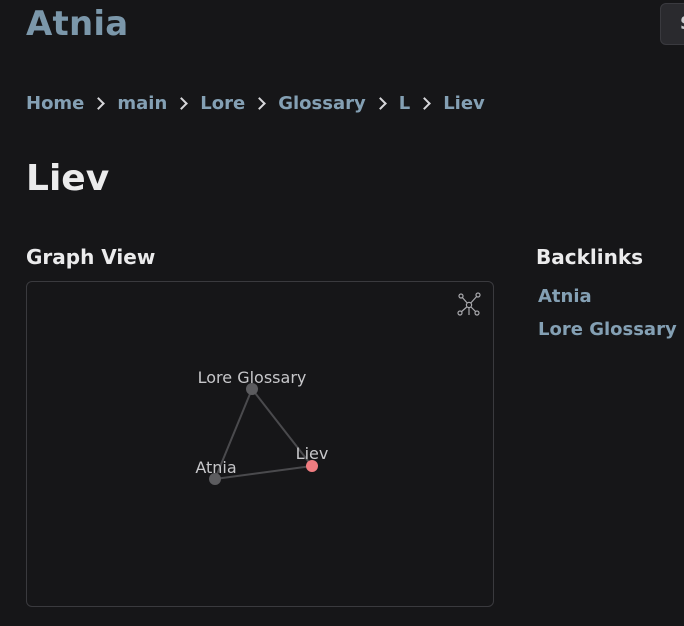 This screenshot has height=626, width=684. What do you see at coordinates (322, 103) in the screenshot?
I see `breadcrumb-glossary: Glossary` at bounding box center [322, 103].